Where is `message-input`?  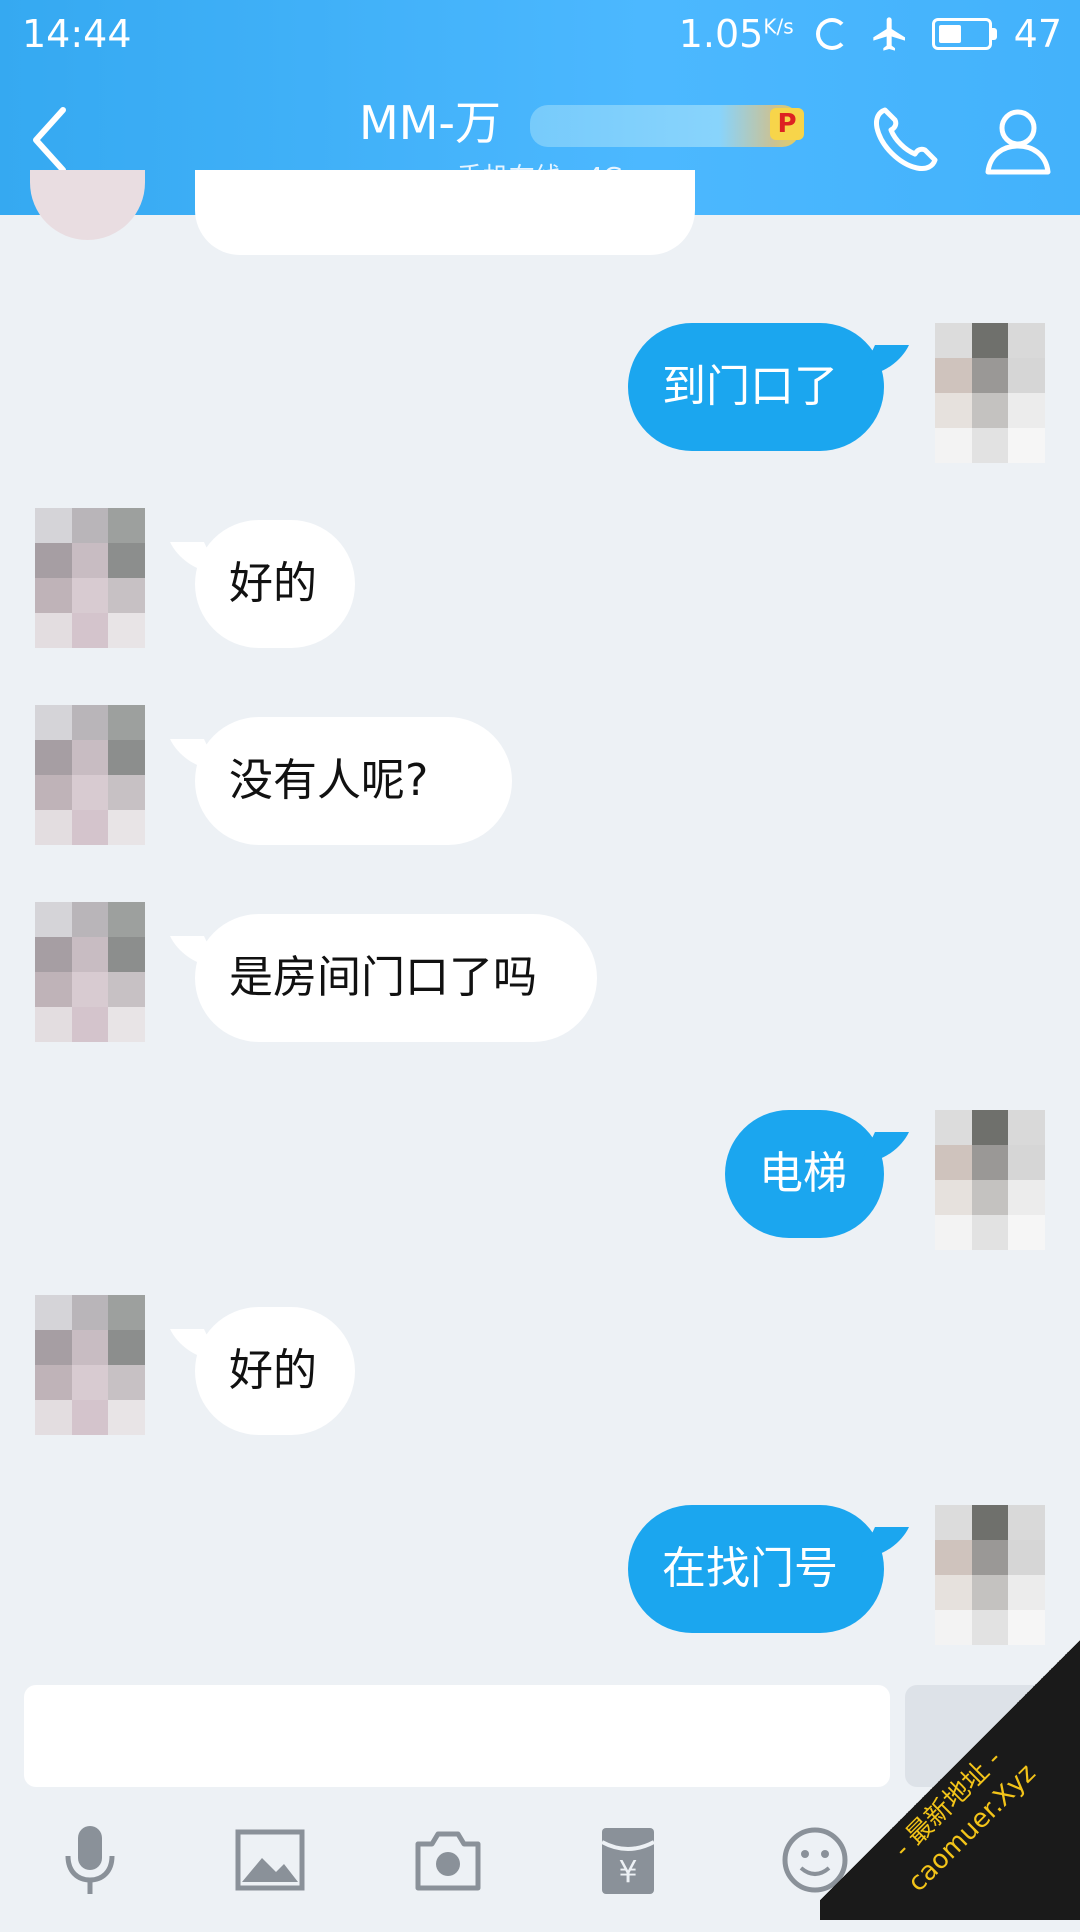
message-input is located at coordinates (457, 1736).